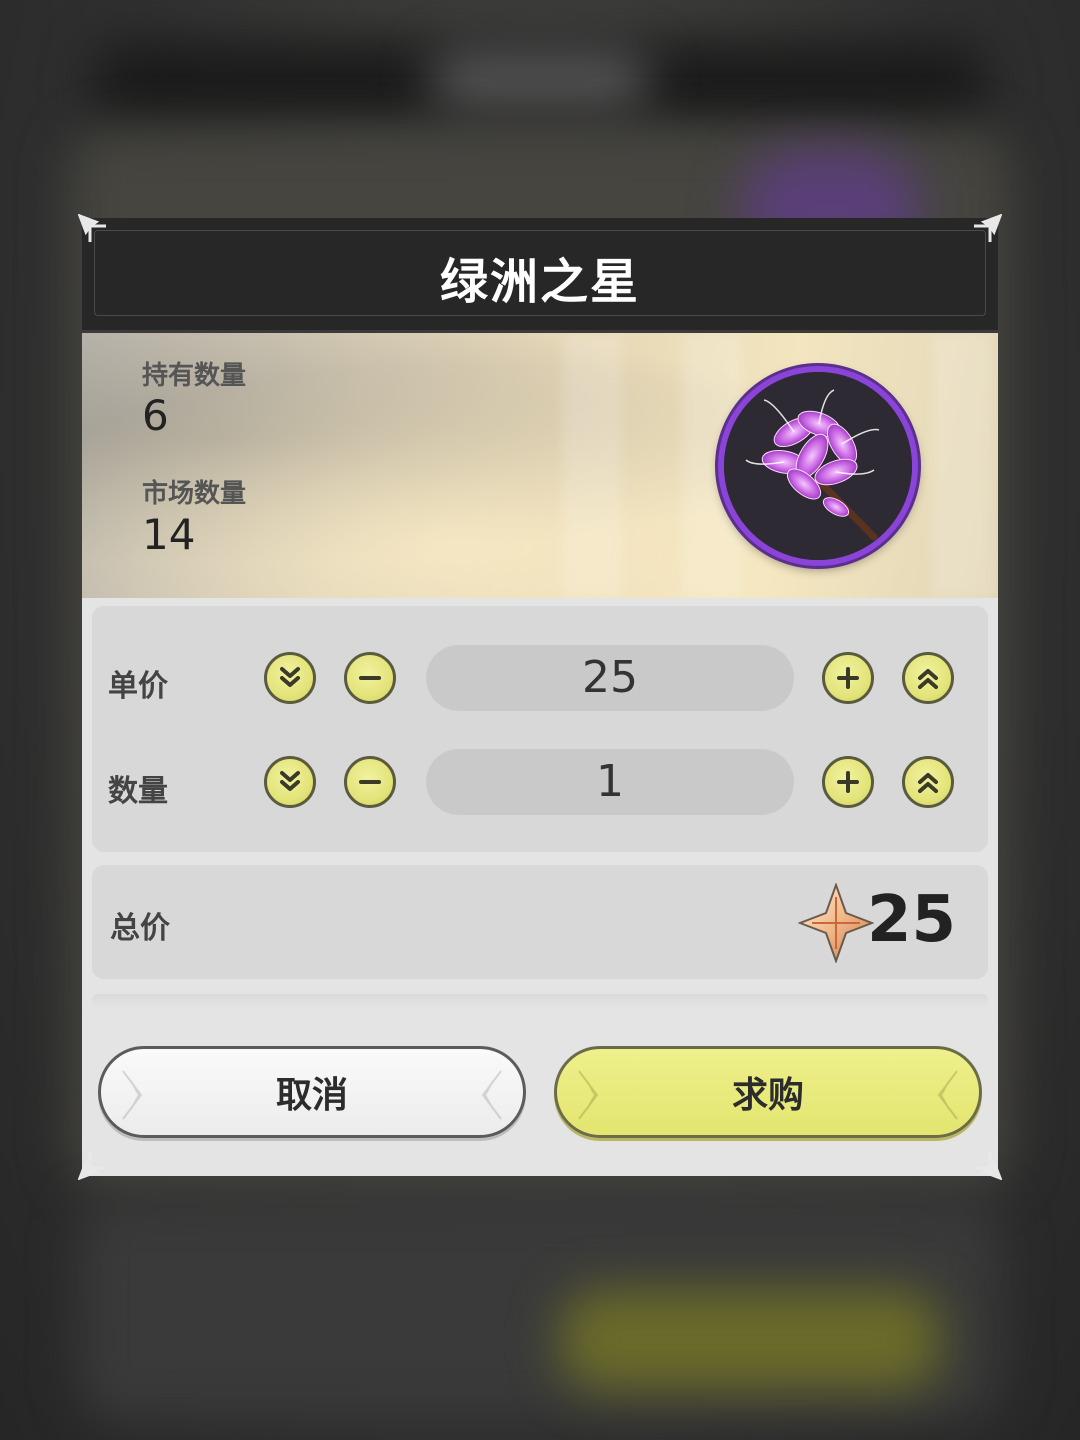 The height and width of the screenshot is (1440, 1080). What do you see at coordinates (540, 922) in the screenshot?
I see `total-price-panel: 总价 25` at bounding box center [540, 922].